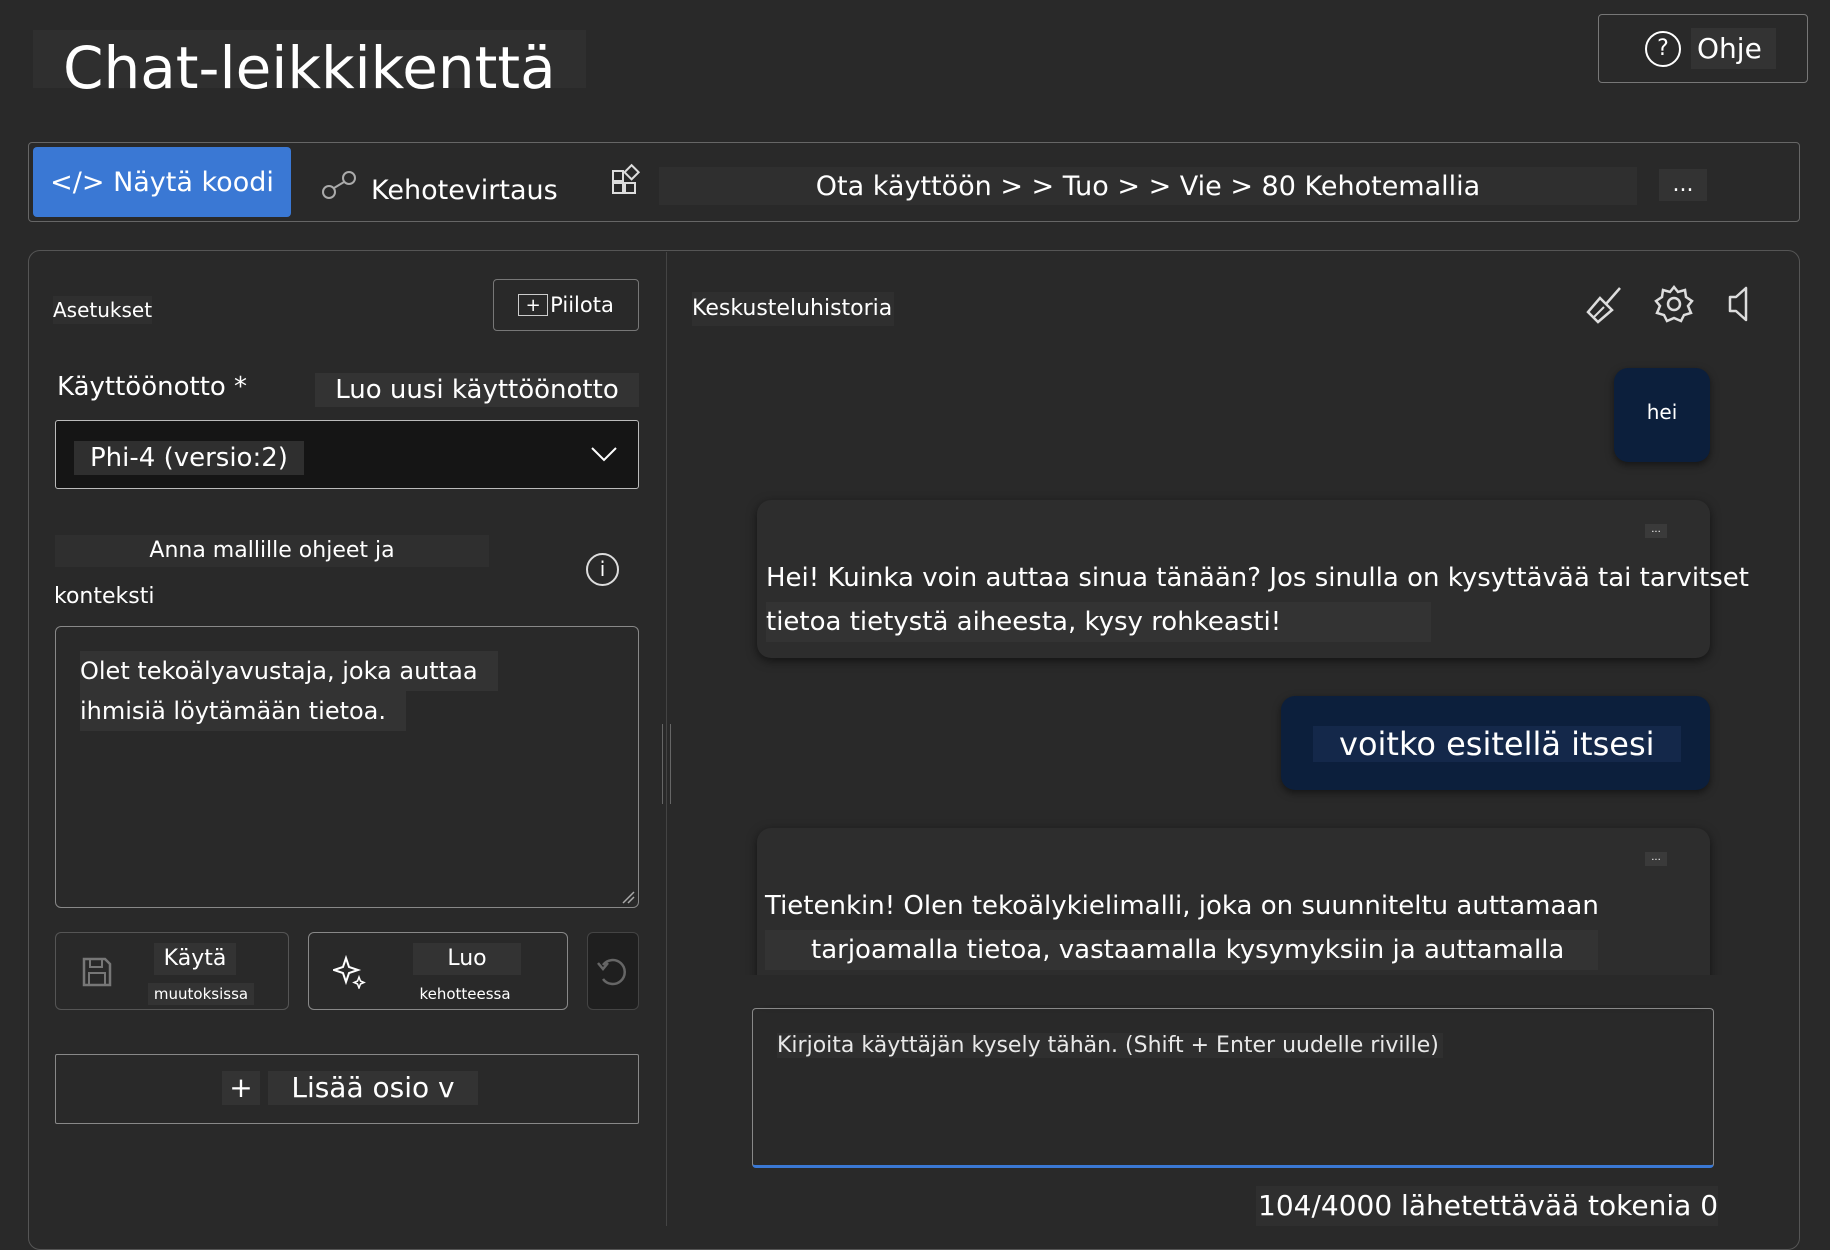 The height and width of the screenshot is (1250, 1830). I want to click on generate-prompt-button: Luo kehotteessa, so click(438, 971).